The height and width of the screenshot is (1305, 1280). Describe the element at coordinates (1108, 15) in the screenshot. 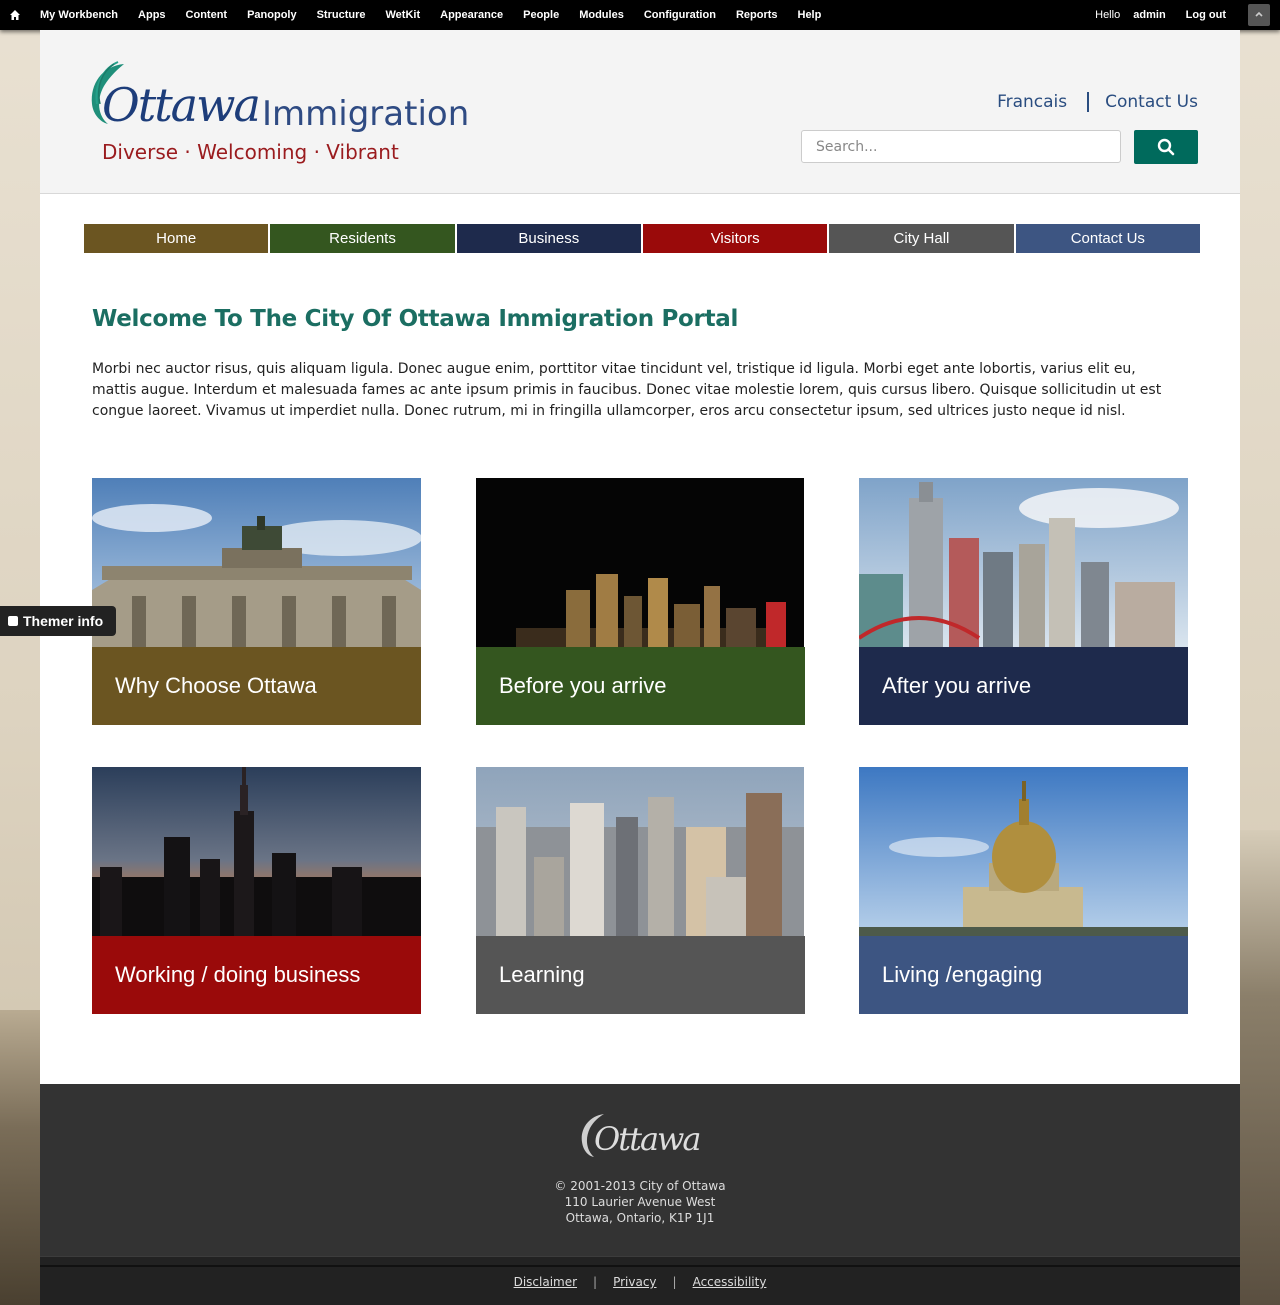

I see `hello-label: Hello` at that location.